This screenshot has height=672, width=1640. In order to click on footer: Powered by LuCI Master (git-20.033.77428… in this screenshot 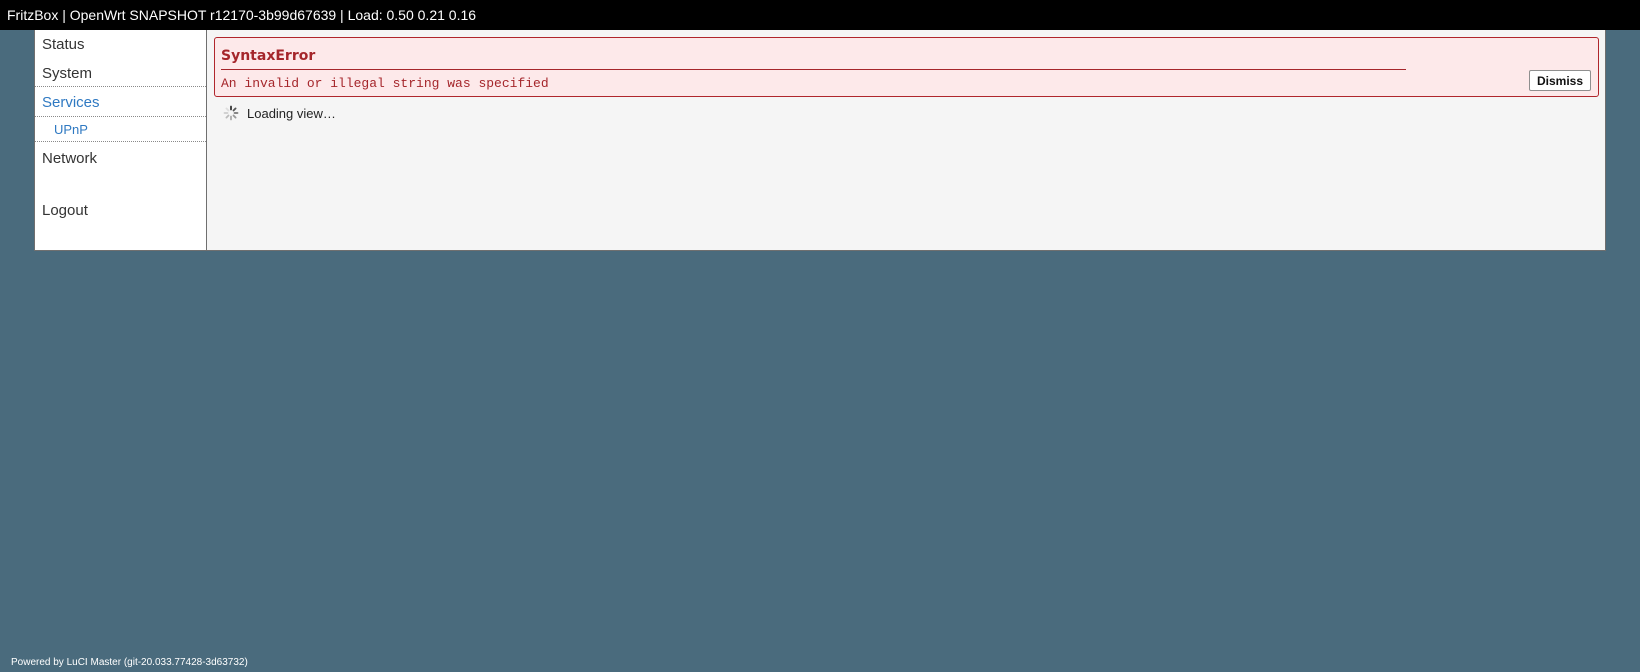, I will do `click(129, 662)`.